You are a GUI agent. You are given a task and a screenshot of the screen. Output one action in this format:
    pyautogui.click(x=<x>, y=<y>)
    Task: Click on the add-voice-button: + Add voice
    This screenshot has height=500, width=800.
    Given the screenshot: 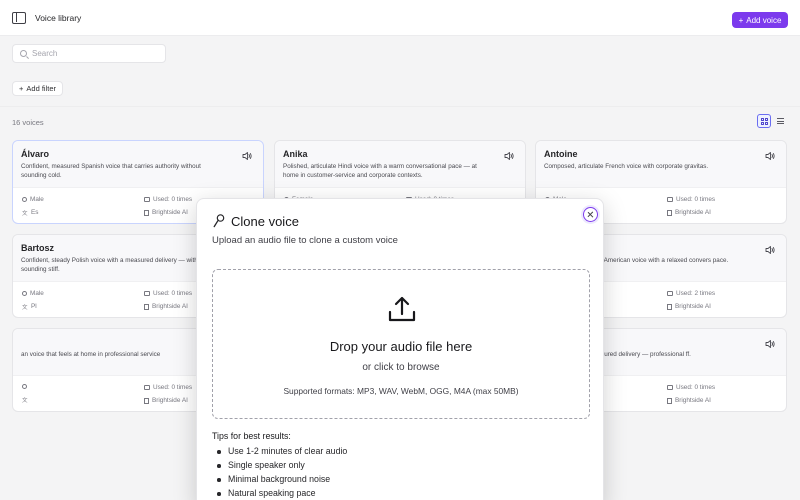 What is the action you would take?
    pyautogui.click(x=760, y=20)
    